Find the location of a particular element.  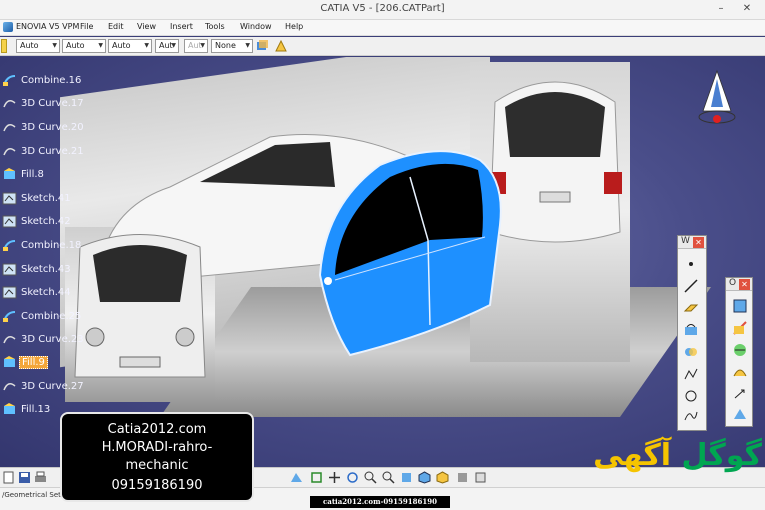

minimize-button: – is located at coordinates (721, 9).